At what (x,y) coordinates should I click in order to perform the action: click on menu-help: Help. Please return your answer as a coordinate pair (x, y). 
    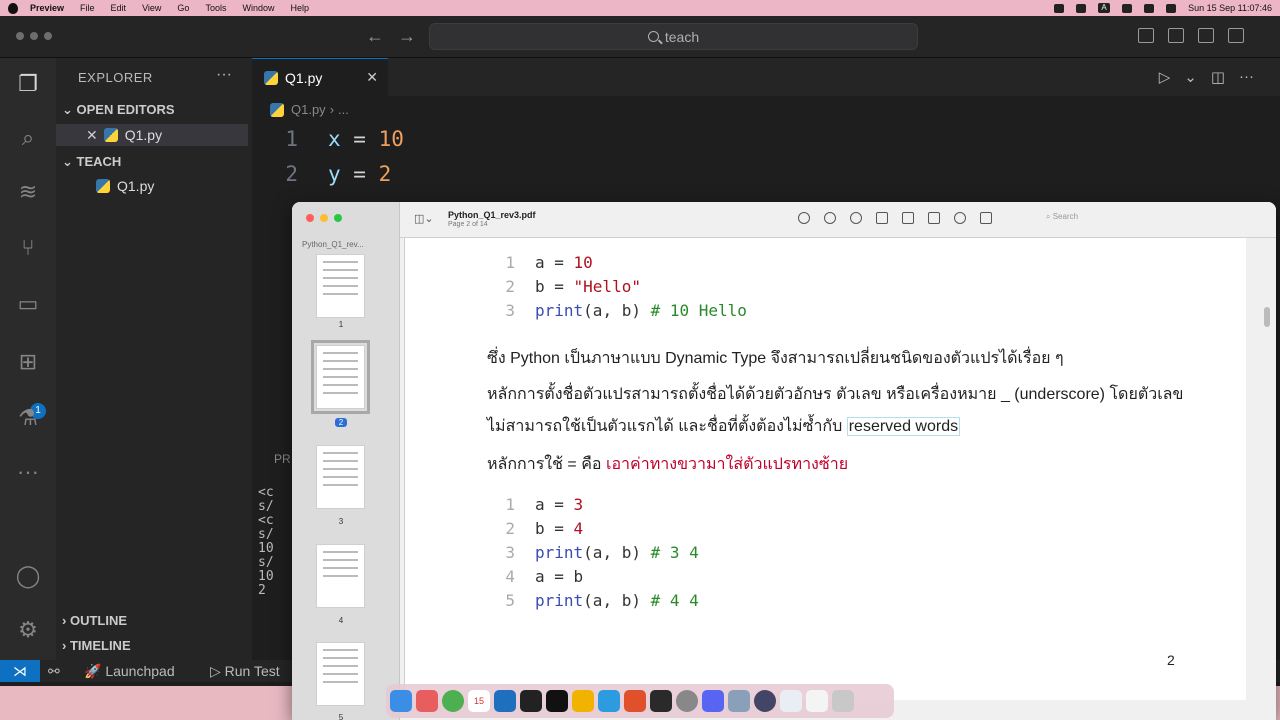
    Looking at the image, I should click on (299, 8).